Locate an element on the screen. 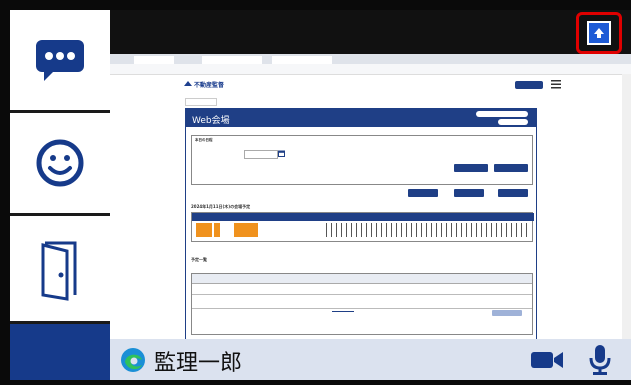 The height and width of the screenshot is (385, 631). row-button is located at coordinates (507, 313).